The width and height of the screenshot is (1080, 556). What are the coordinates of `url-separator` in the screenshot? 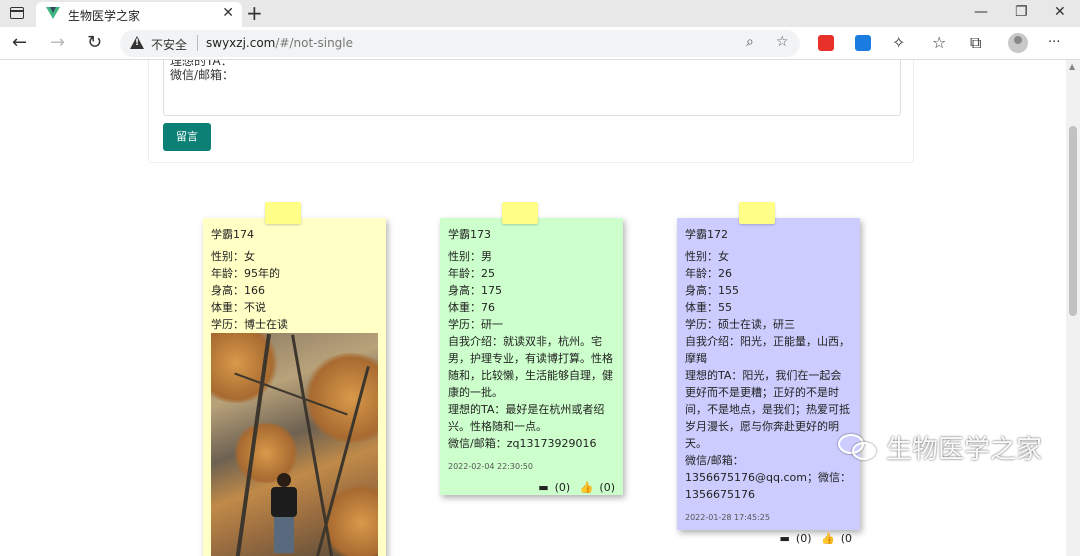 It's located at (197, 43).